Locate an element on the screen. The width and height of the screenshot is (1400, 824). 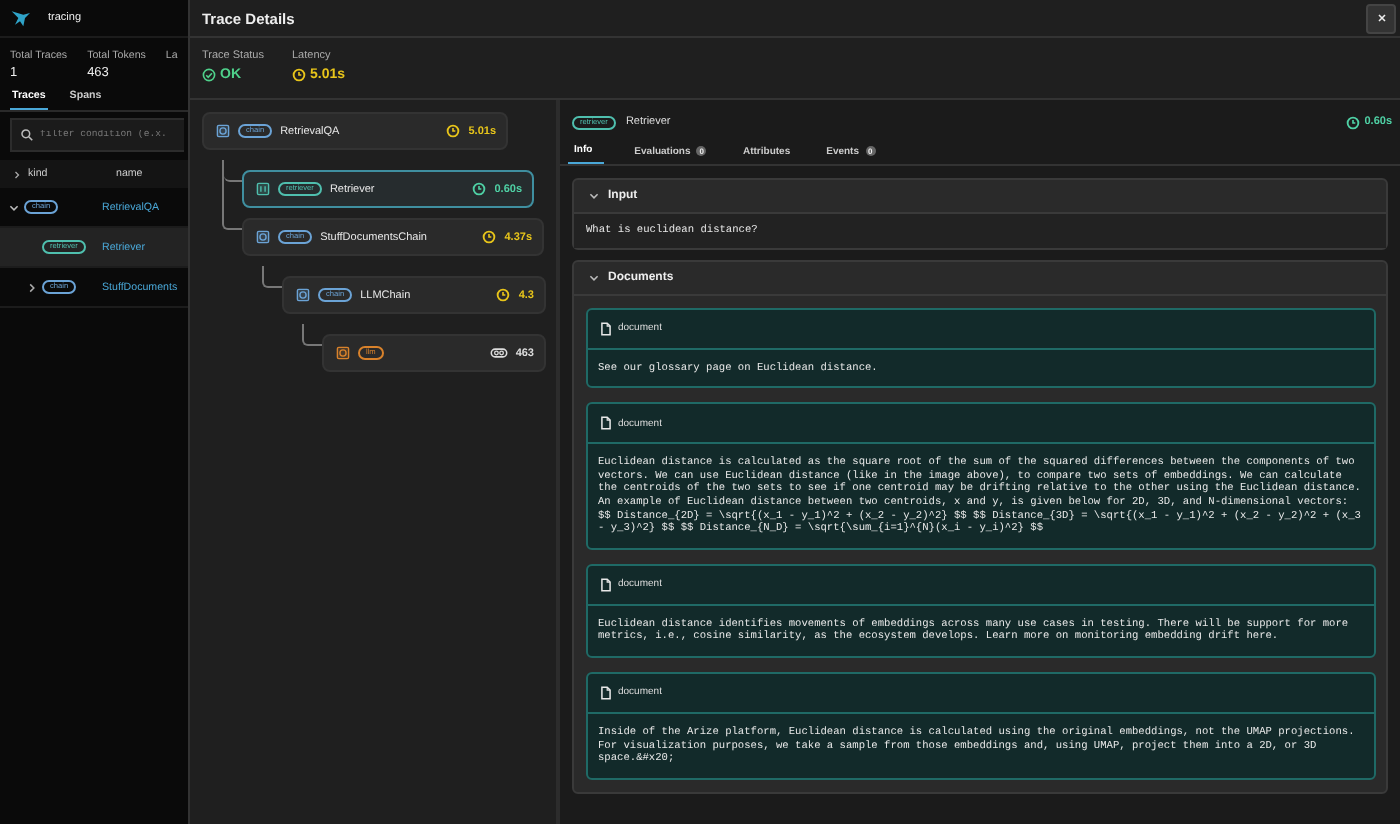
close-button is located at coordinates (1381, 18).